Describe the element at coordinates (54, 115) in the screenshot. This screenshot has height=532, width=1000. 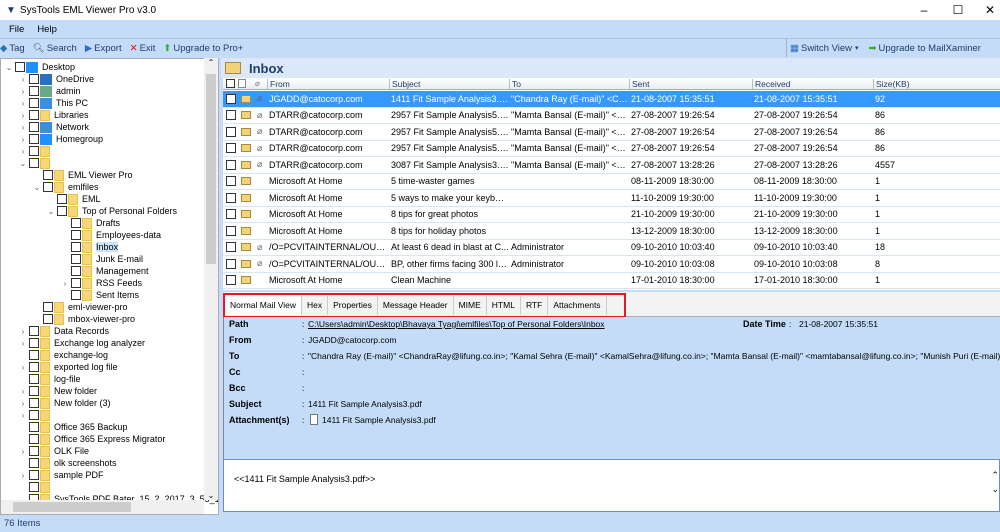
I see `tree-node: › Libraries` at that location.